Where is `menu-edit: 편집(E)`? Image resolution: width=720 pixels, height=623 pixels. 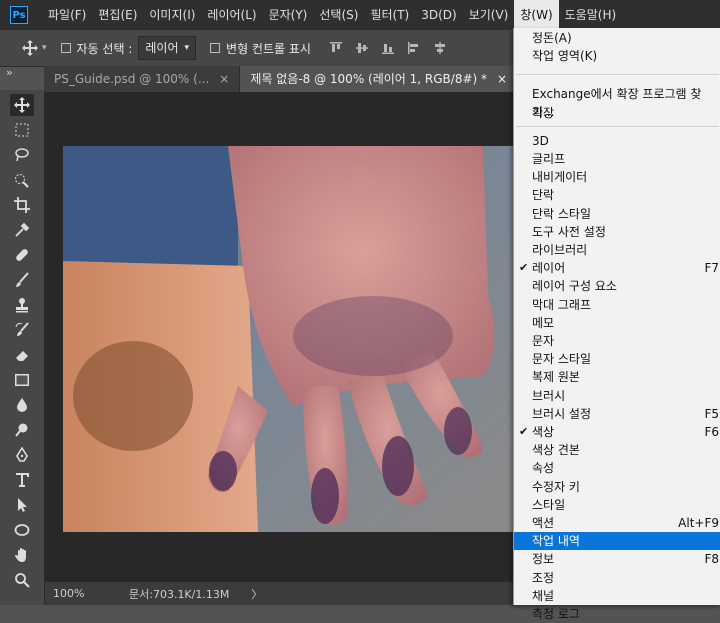
menu-edit: 편집(E) is located at coordinates (117, 15).